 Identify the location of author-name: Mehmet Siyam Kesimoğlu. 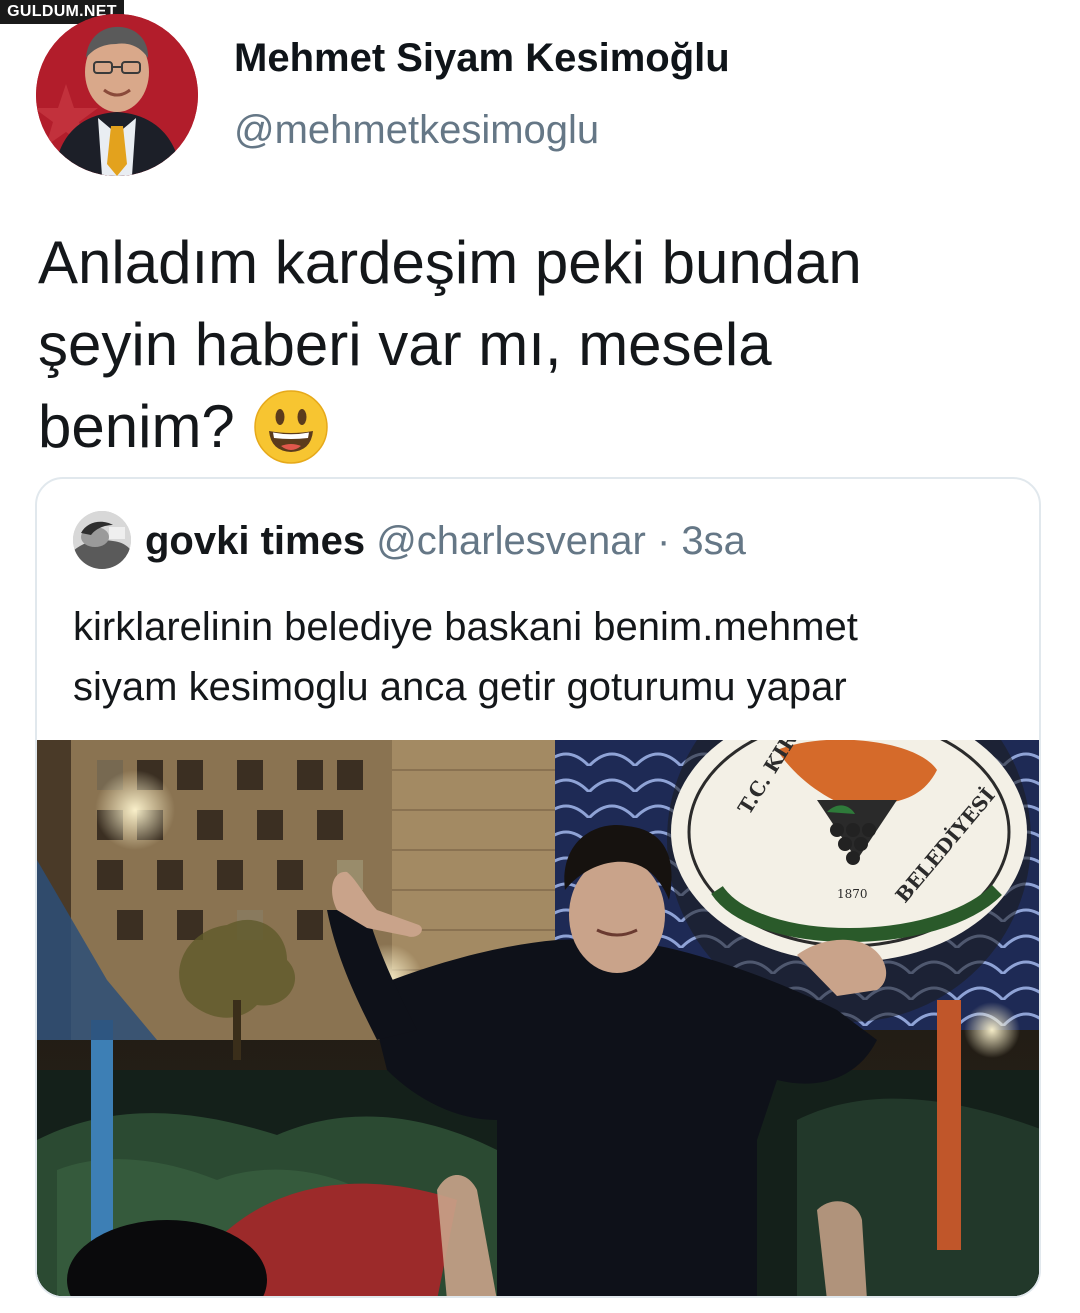
(482, 58).